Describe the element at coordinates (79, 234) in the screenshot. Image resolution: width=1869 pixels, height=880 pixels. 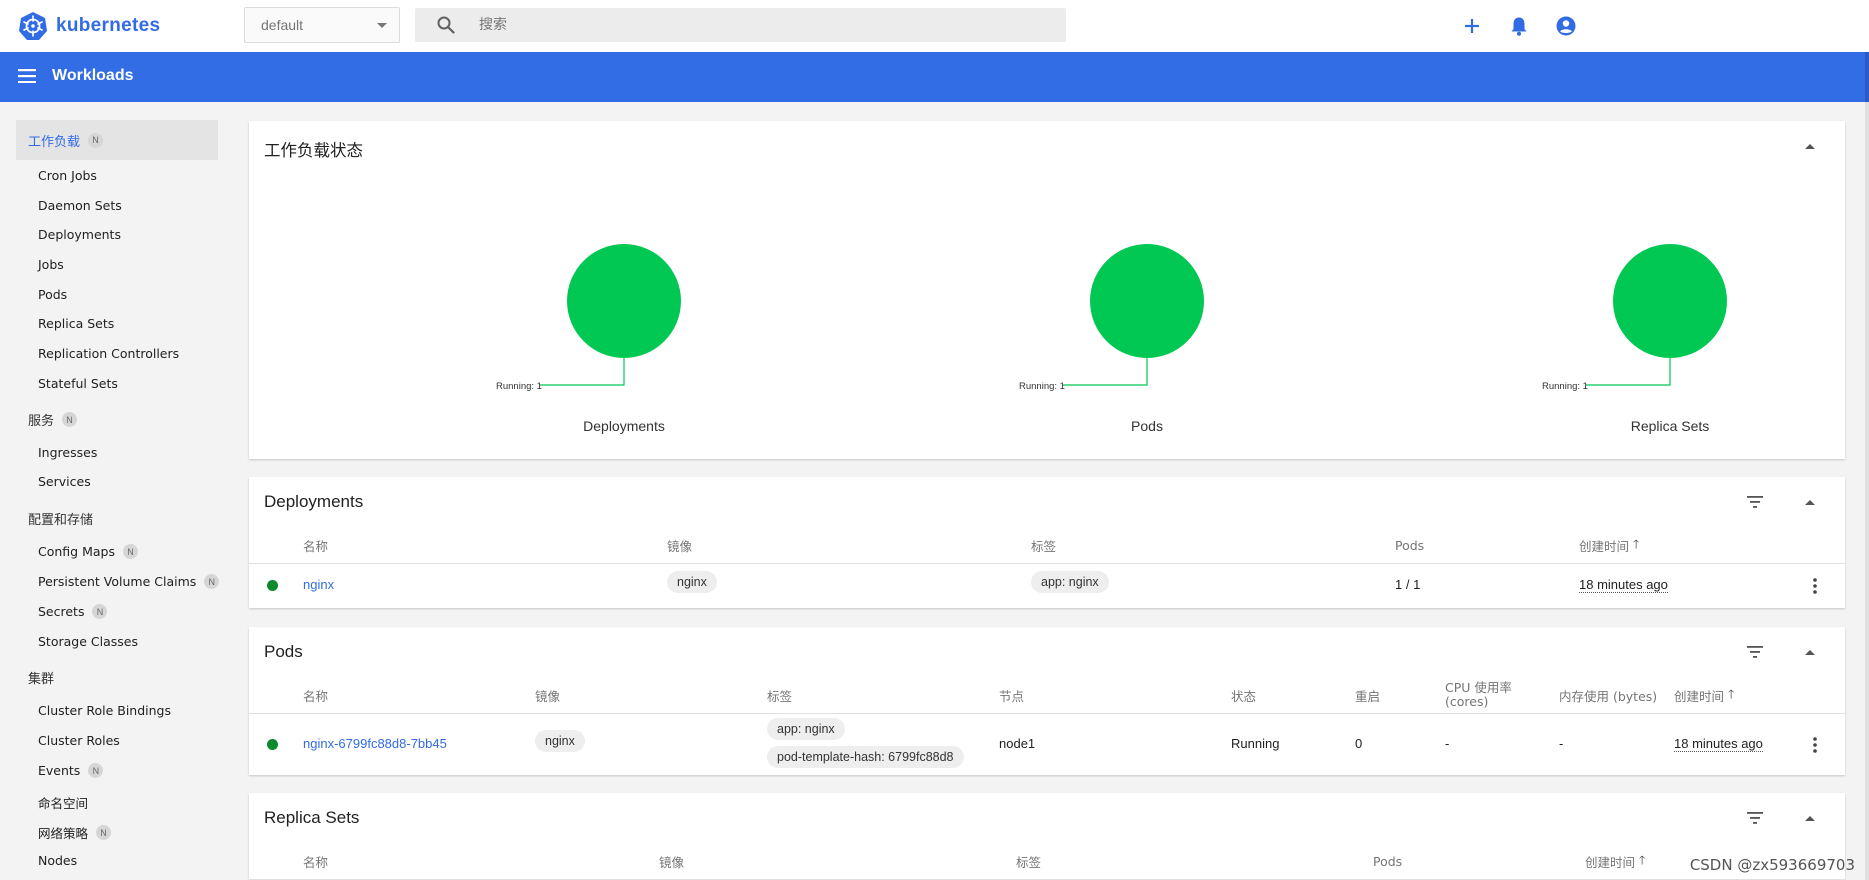
I see `sidebar-item-deployments: Deployments` at that location.